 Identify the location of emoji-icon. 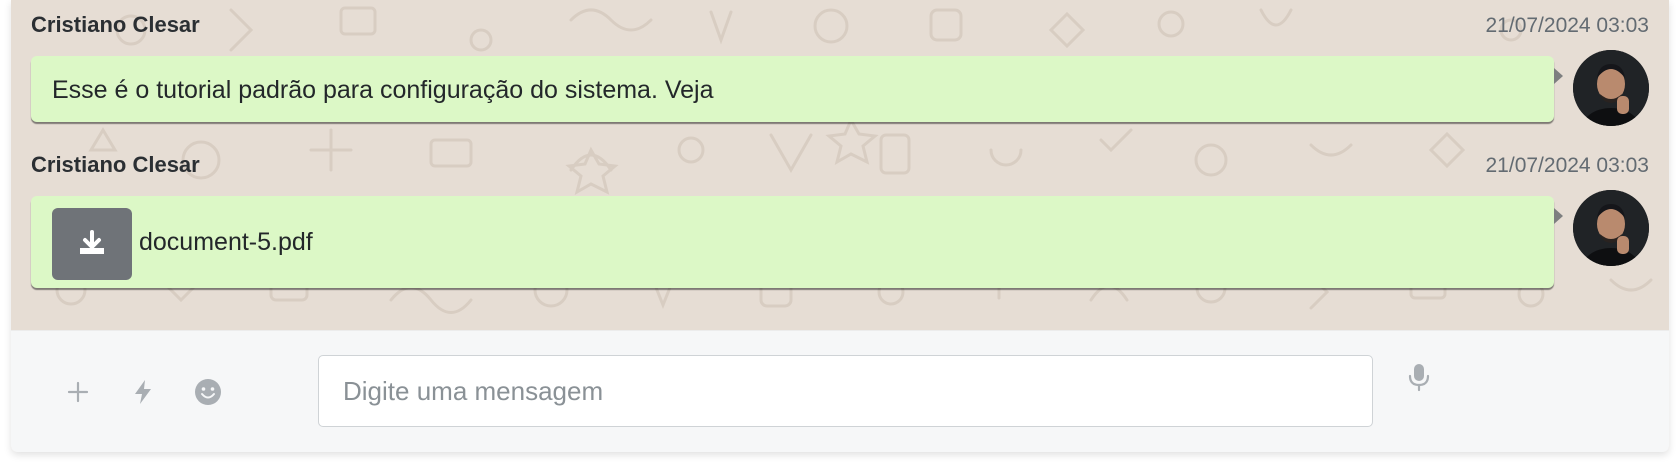
(208, 392).